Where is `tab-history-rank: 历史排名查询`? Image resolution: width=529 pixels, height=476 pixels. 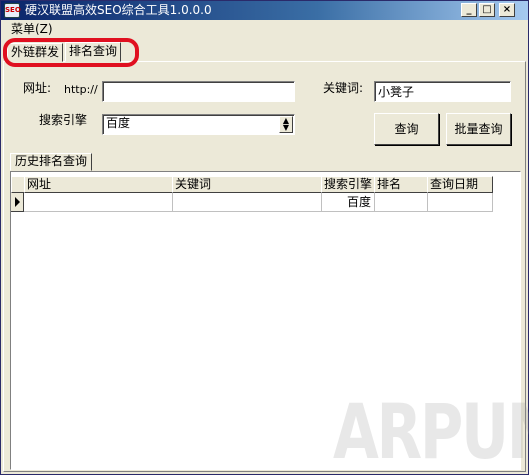
tab-history-rank: 历史排名查询 is located at coordinates (51, 162).